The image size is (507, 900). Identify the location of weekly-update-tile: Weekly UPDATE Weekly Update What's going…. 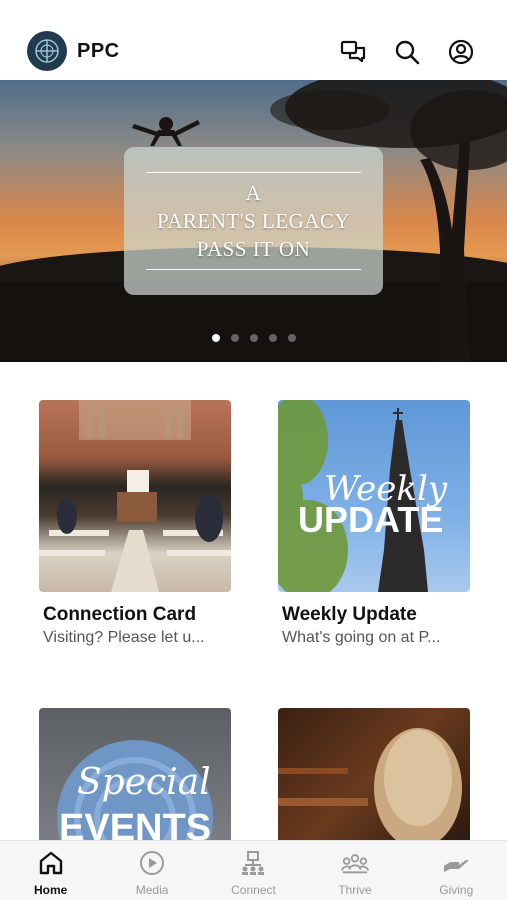
(374, 523).